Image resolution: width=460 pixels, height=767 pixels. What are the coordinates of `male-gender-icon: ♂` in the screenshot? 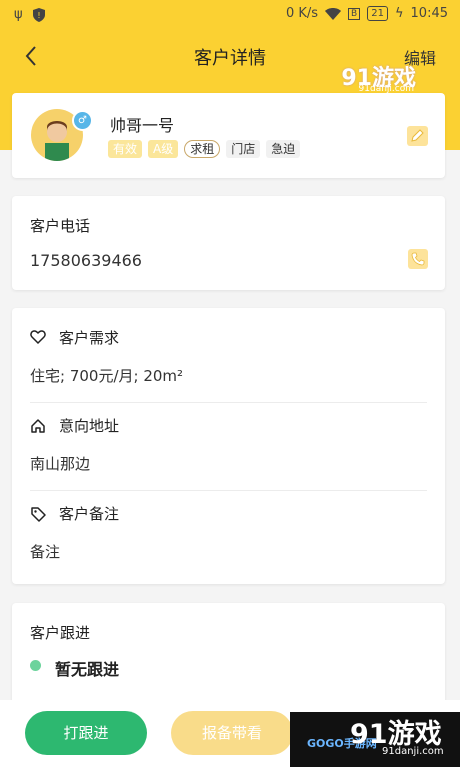 It's located at (82, 120).